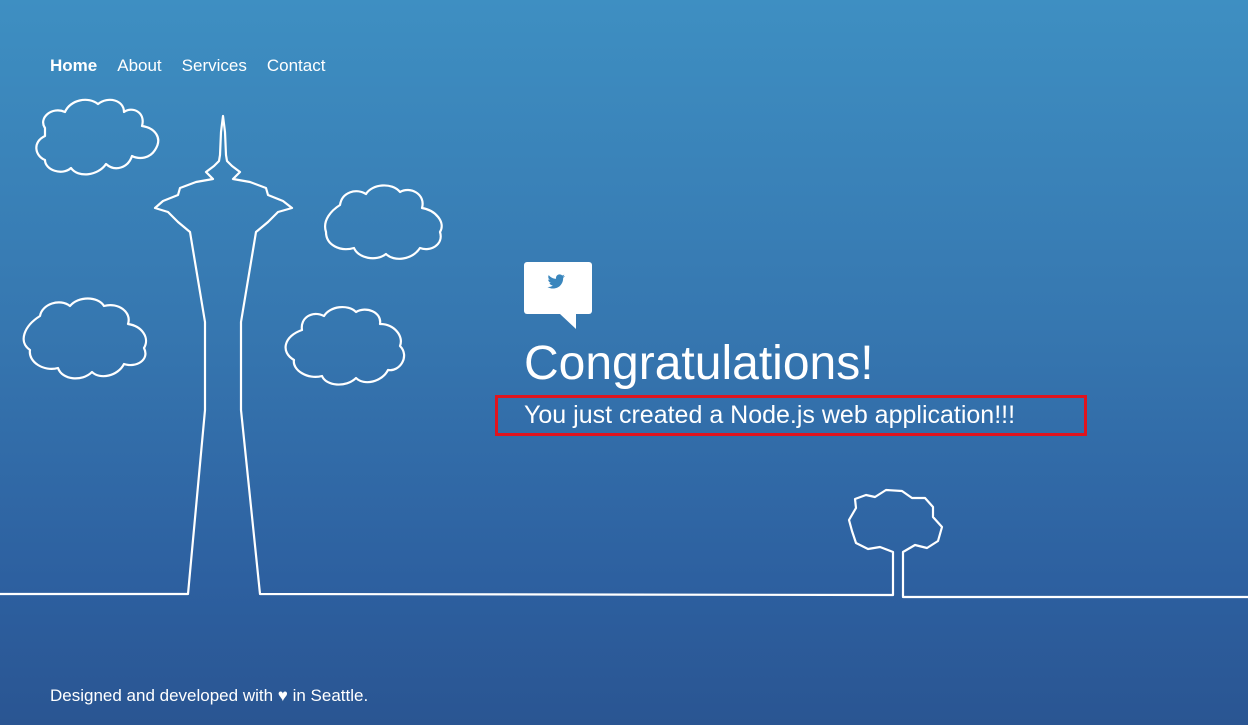  I want to click on nav-link-about: About, so click(139, 66).